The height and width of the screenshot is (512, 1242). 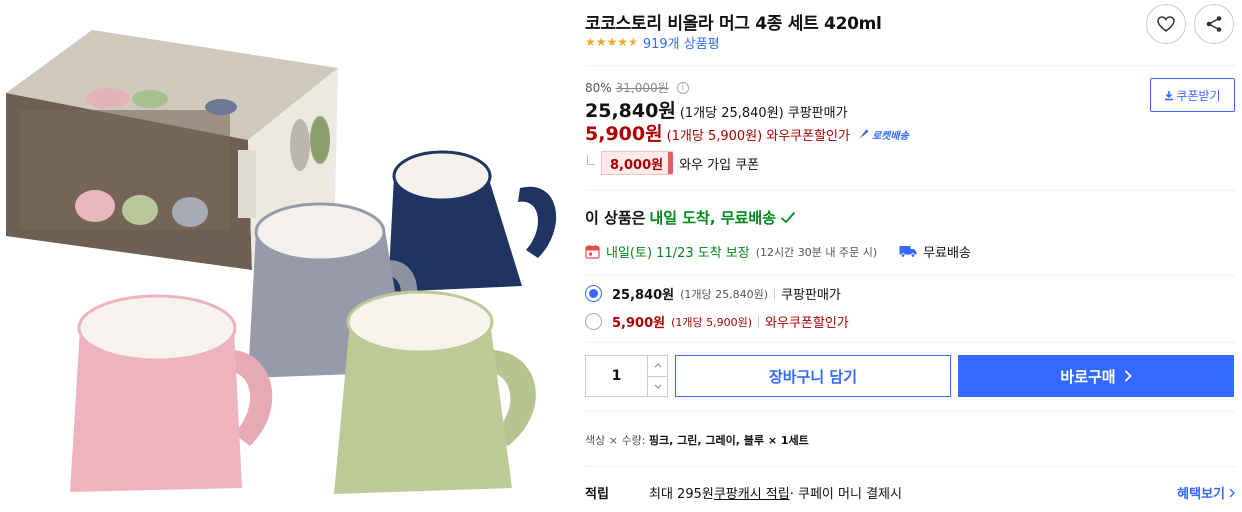 I want to click on option-price: 5,900원, so click(x=639, y=323).